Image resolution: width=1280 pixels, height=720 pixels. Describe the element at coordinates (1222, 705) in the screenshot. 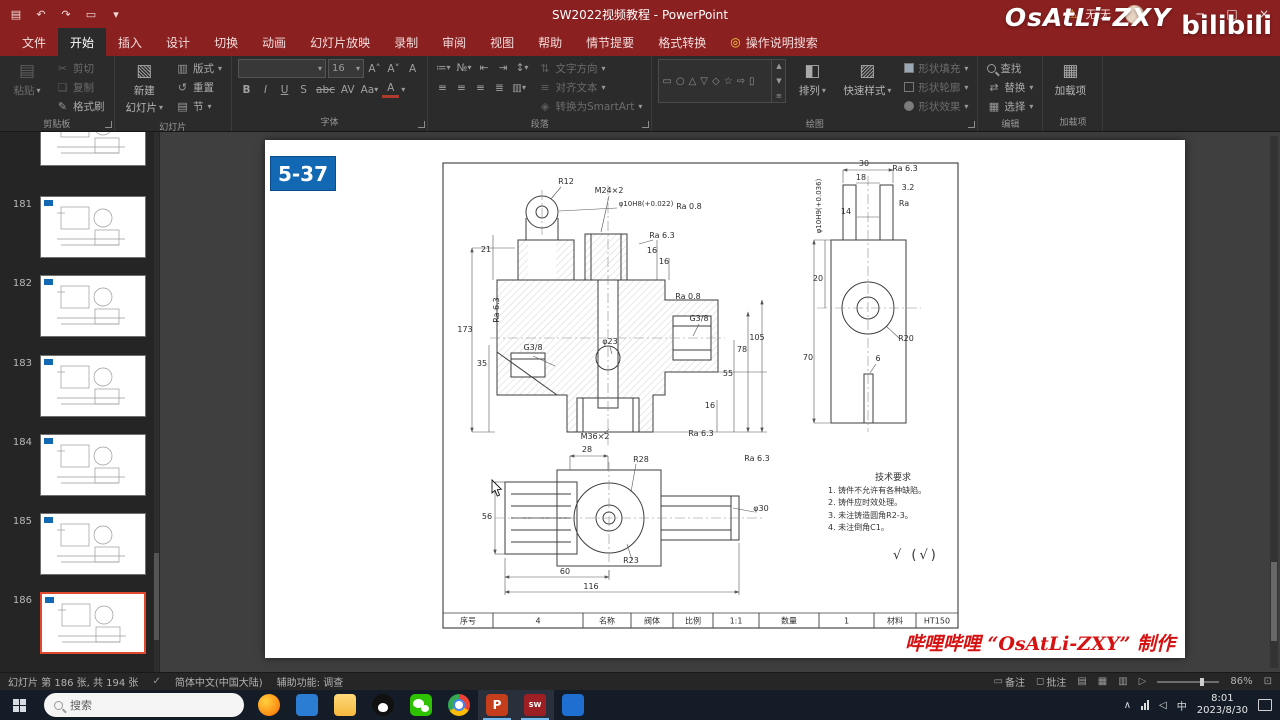

I see `taskbar-clock: 8:01 2023/8/30` at that location.